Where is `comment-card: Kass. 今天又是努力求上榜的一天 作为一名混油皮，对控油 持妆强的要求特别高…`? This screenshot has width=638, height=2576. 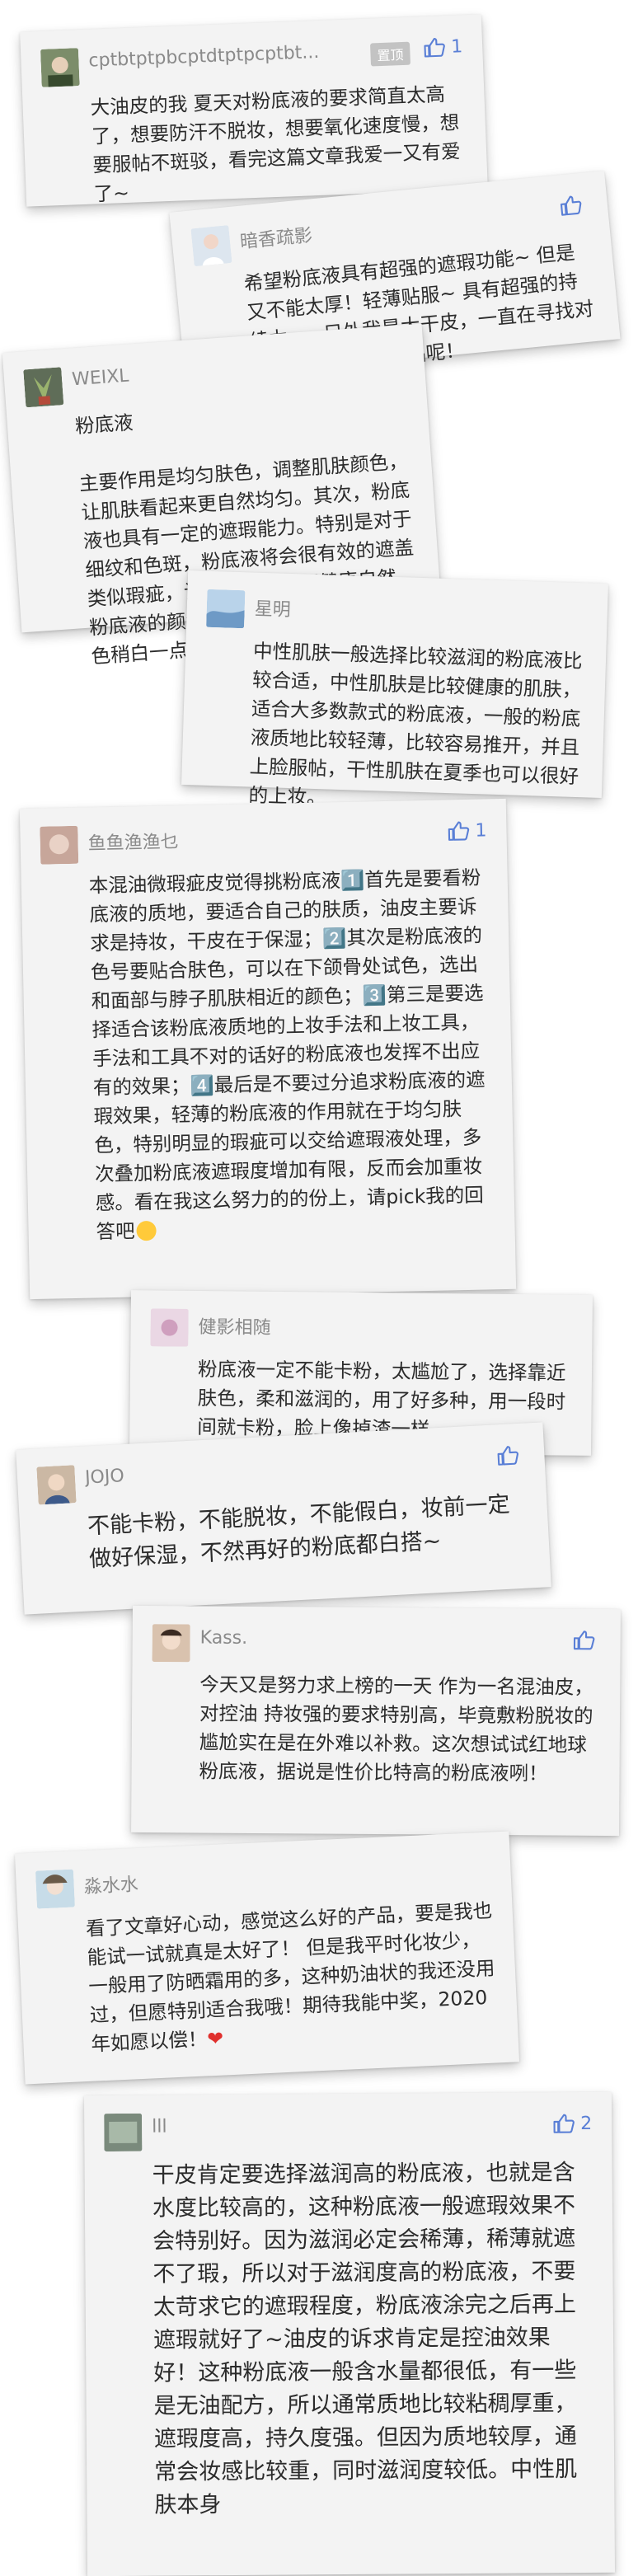 comment-card: Kass. 今天又是努力求上榜的一天 作为一名混油皮，对控油 持妆强的要求特别高… is located at coordinates (376, 1721).